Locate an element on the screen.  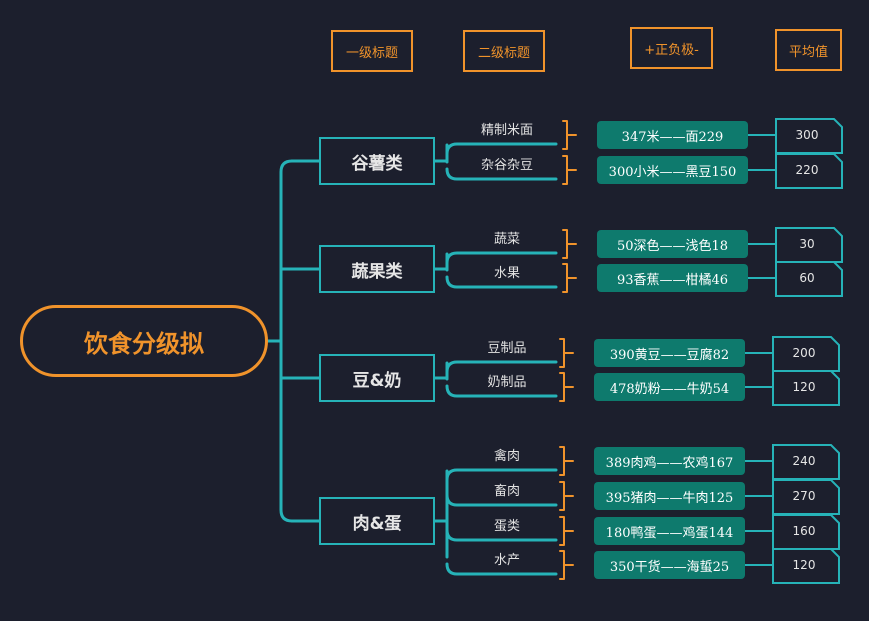
subcategory-label: 水果 is located at coordinates (506, 273).